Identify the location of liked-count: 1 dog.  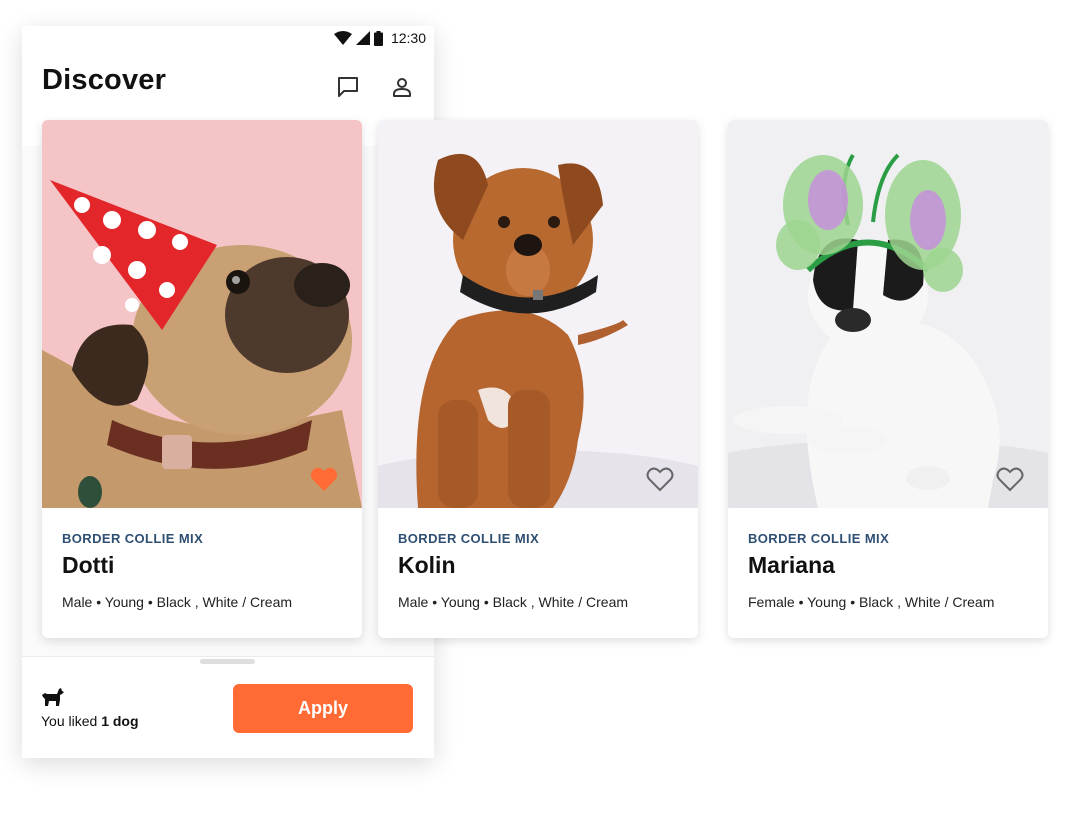
(120, 721).